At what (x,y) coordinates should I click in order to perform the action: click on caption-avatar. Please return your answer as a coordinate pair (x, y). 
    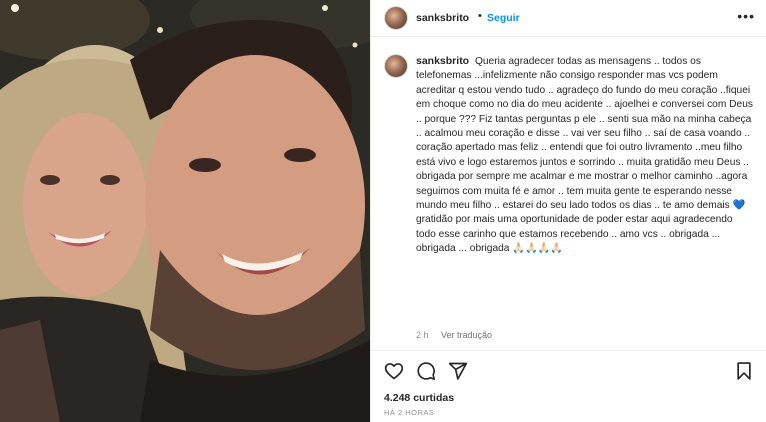
    Looking at the image, I should click on (396, 66).